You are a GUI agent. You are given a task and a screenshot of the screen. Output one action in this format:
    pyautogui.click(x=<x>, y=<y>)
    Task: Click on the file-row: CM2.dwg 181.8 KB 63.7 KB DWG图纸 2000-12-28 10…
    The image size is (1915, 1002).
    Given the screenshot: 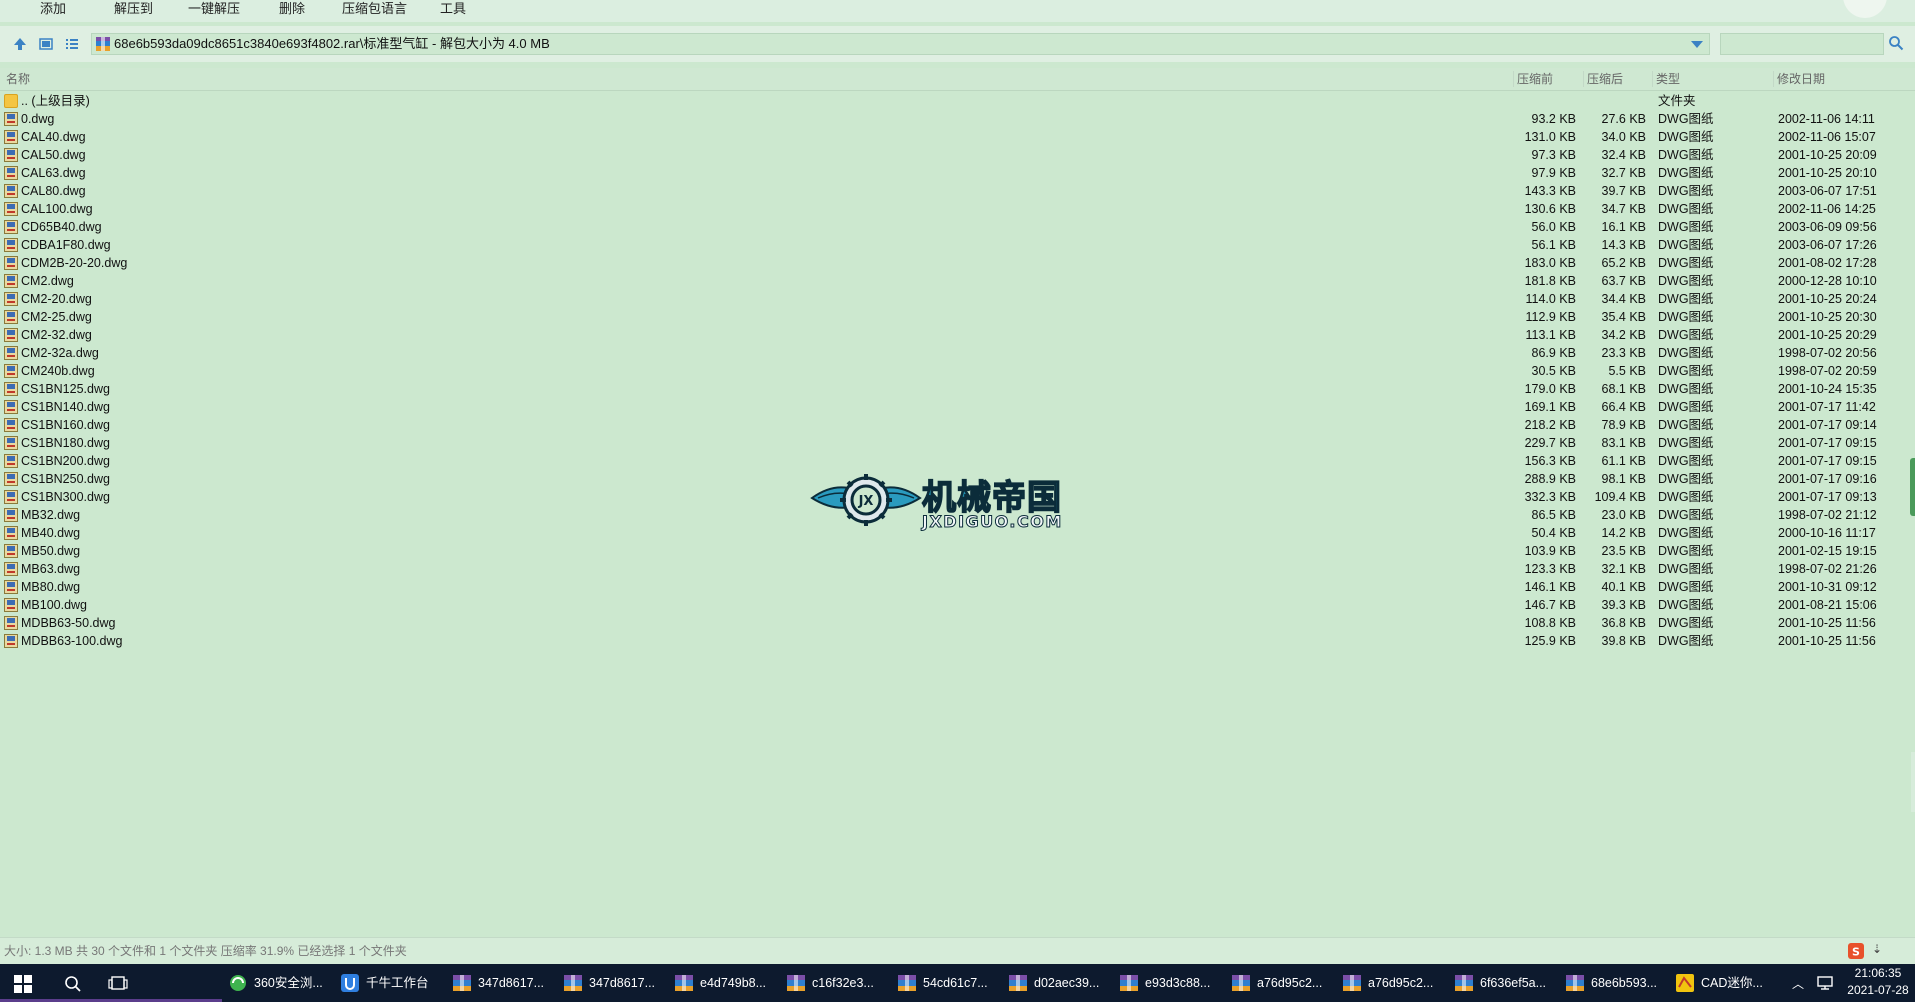 What is the action you would take?
    pyautogui.click(x=957, y=281)
    